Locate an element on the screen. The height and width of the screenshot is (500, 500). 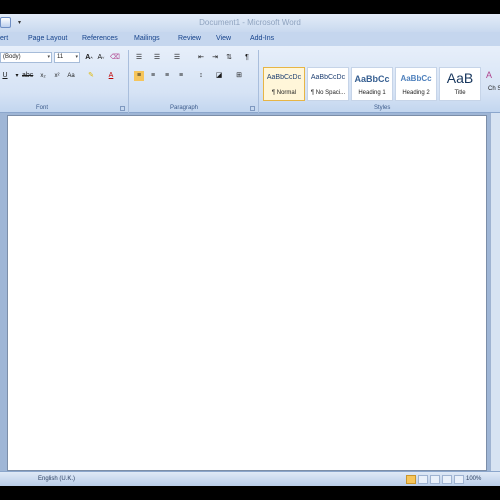
justify-icon: ≡ is located at coordinates (181, 76).